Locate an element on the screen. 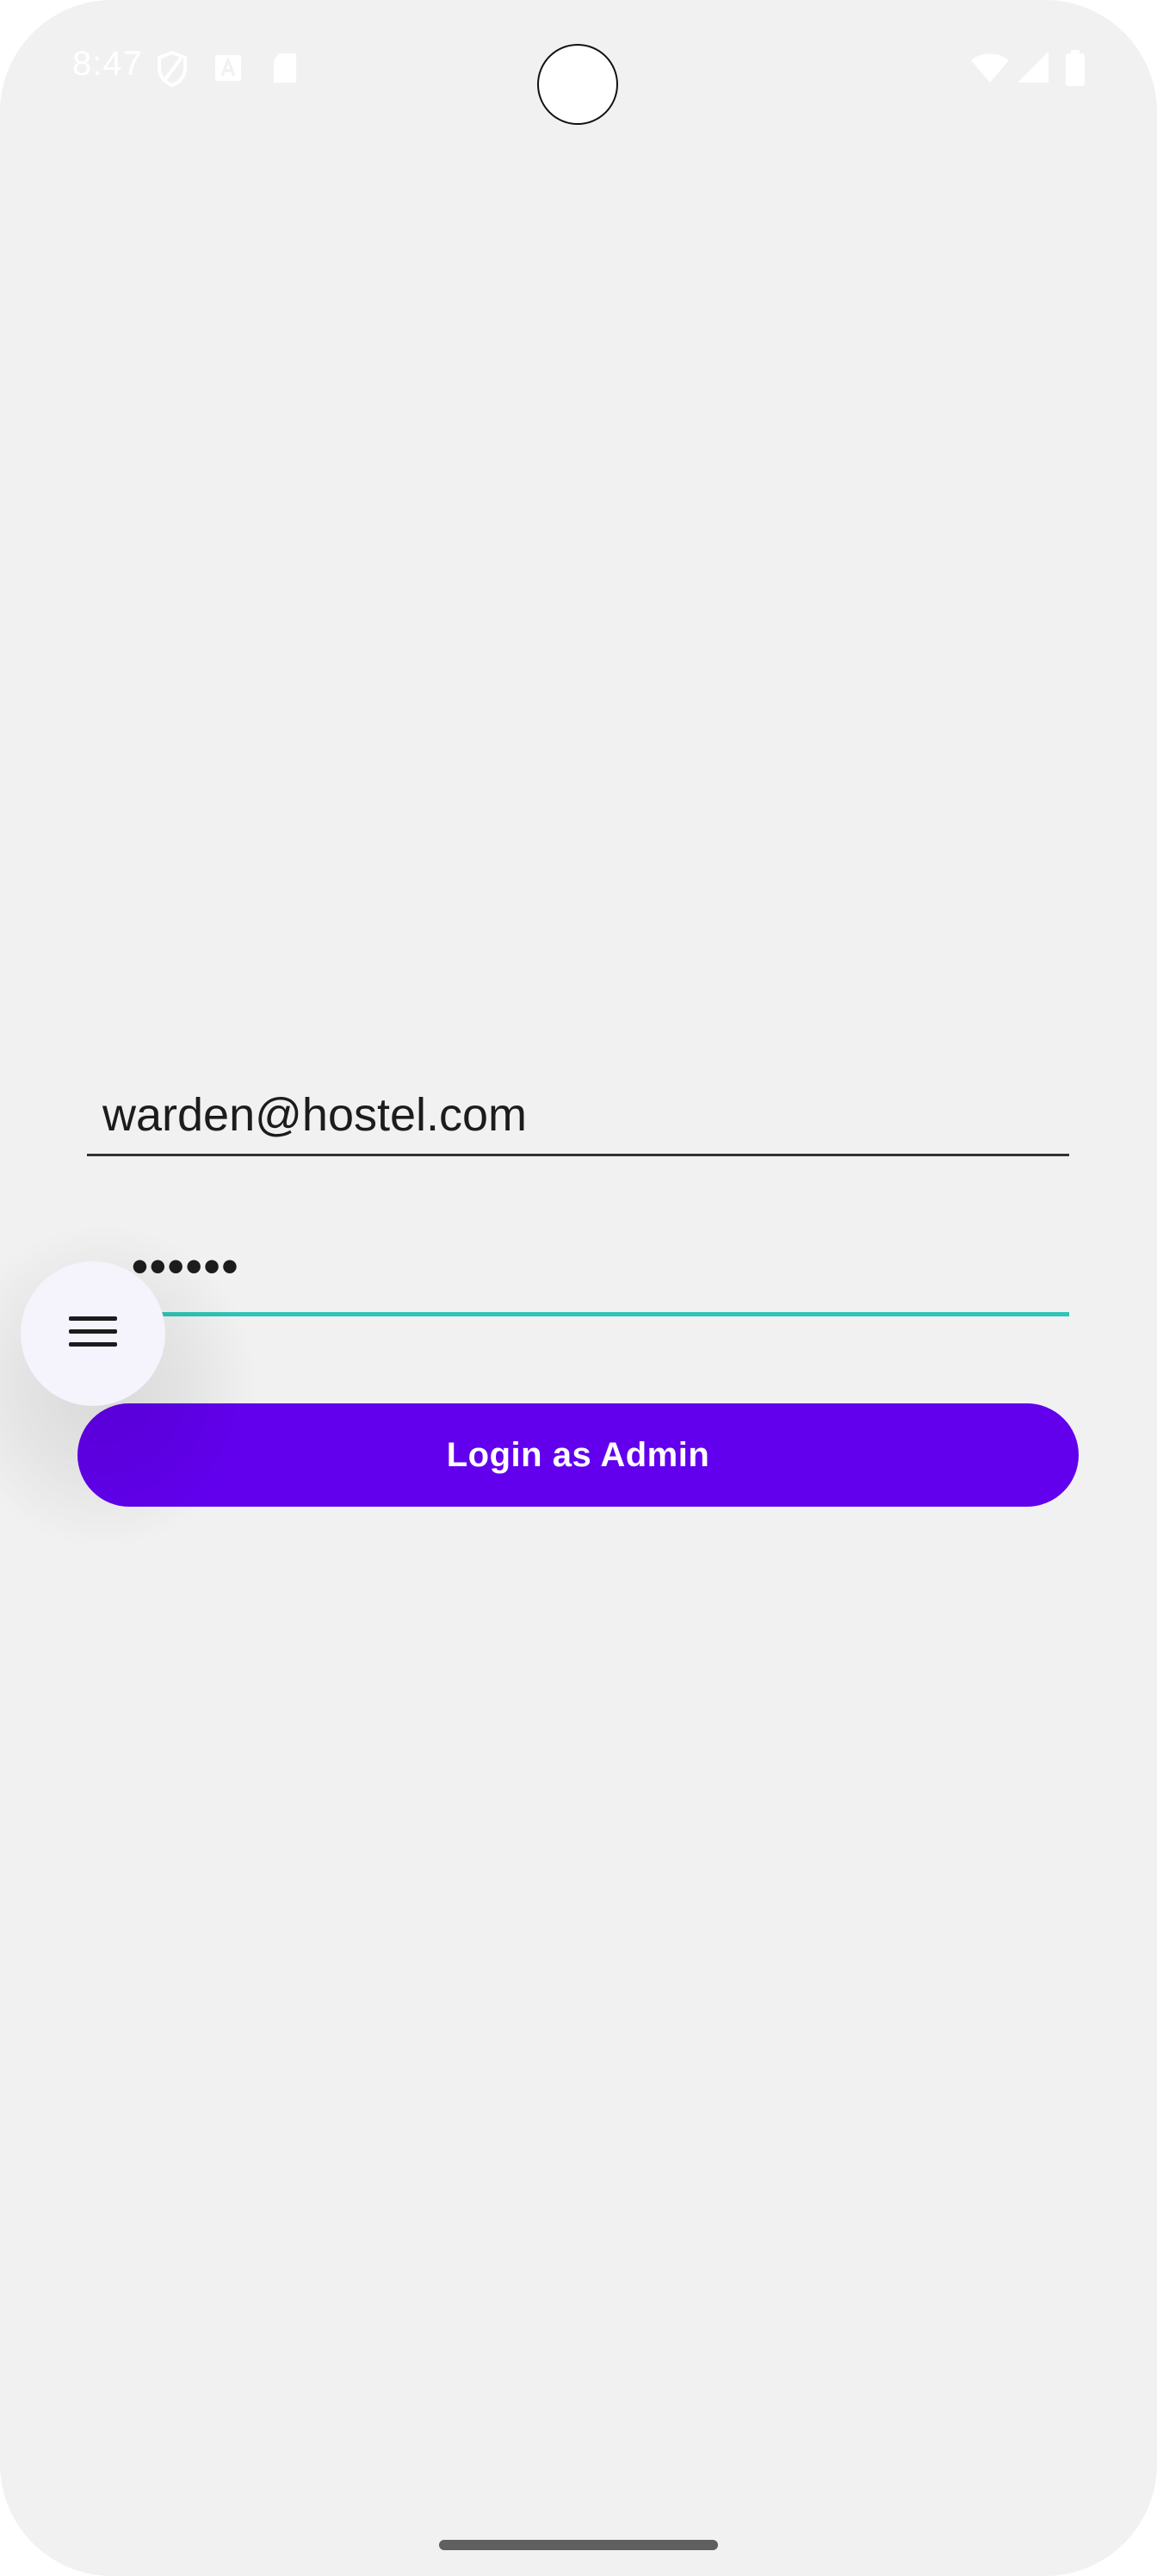  wifi-icon is located at coordinates (990, 67).